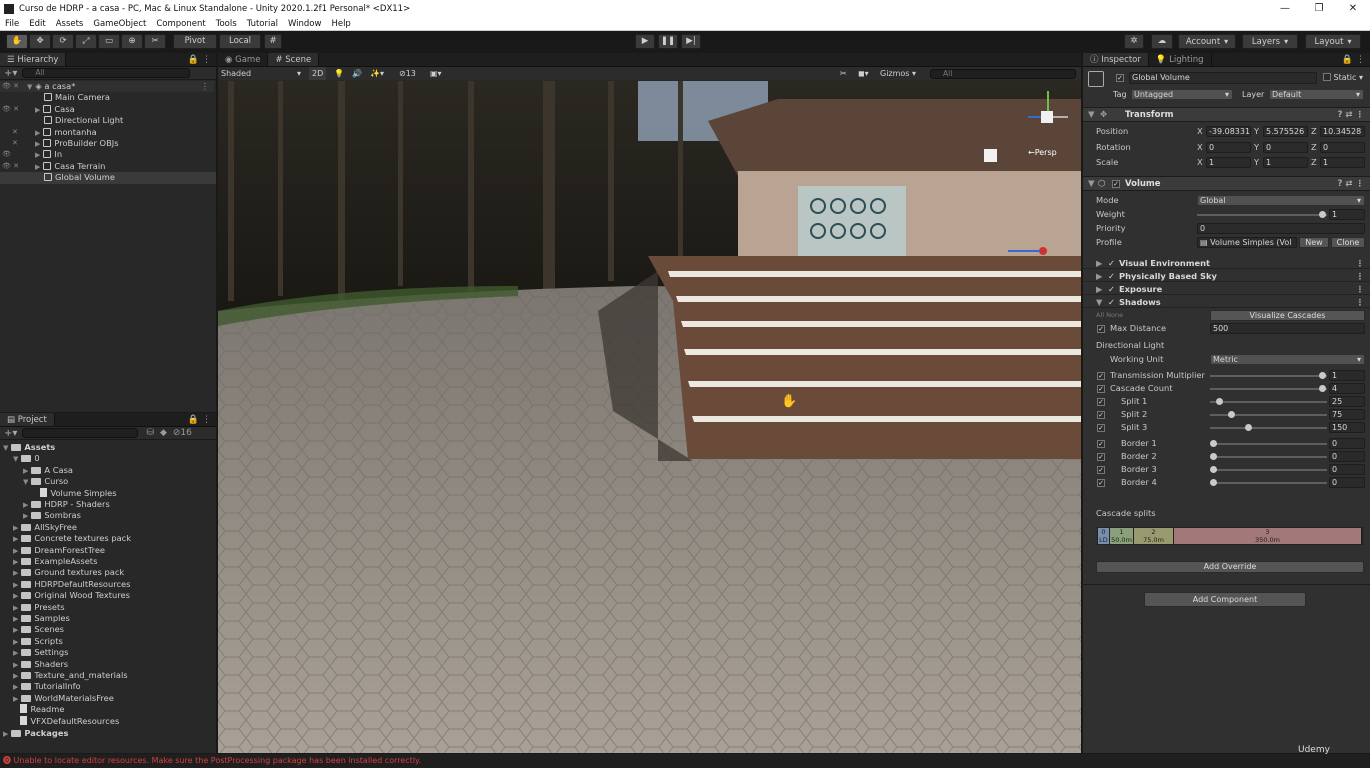 This screenshot has height=768, width=1370. What do you see at coordinates (340, 24) in the screenshot?
I see `menu-help: Help` at bounding box center [340, 24].